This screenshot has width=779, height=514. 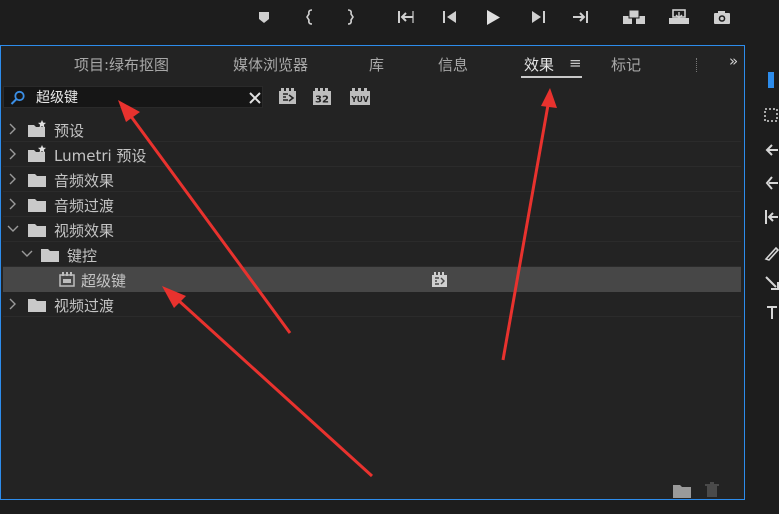 I want to click on insert-icon, so click(x=634, y=17).